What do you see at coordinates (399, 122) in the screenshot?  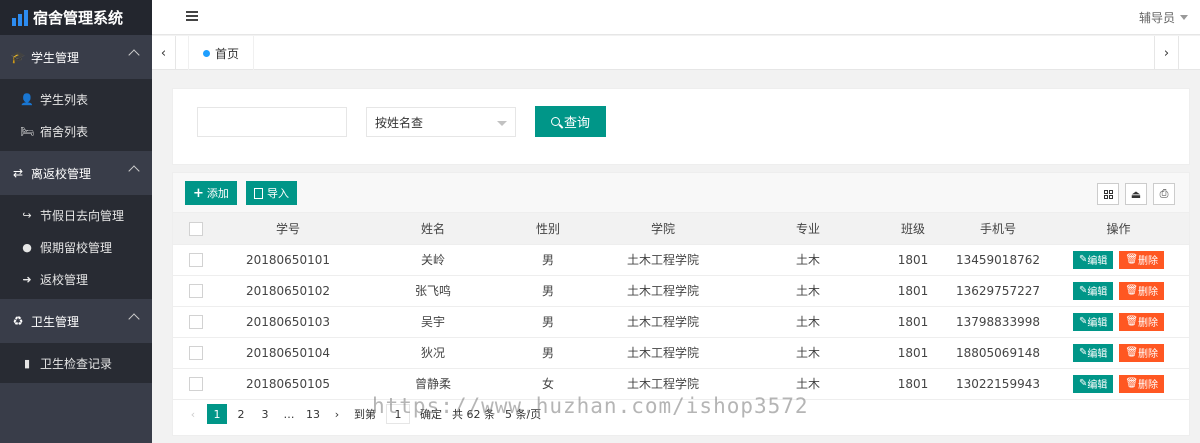 I see `search-type-value: 按姓名查` at bounding box center [399, 122].